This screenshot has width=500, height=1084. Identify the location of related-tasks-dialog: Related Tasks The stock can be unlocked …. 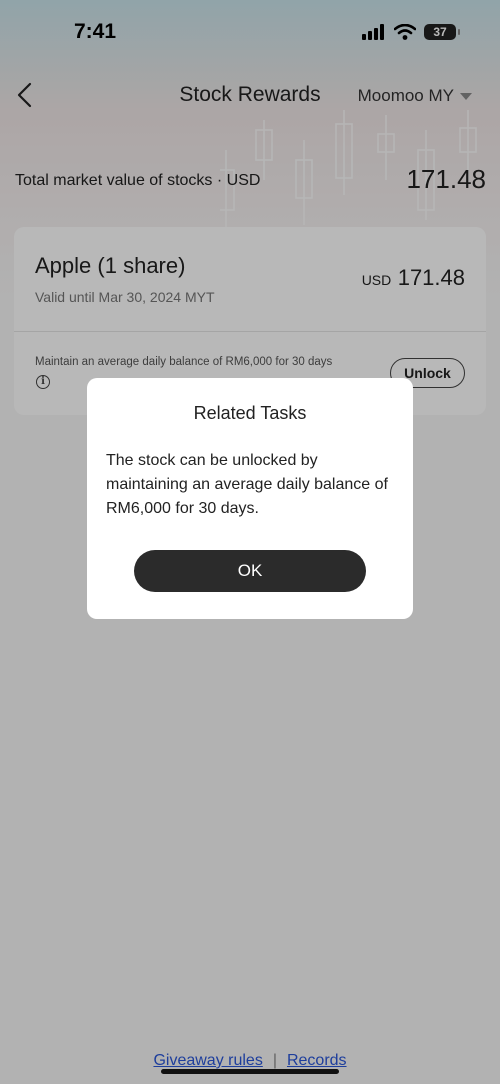
(250, 498).